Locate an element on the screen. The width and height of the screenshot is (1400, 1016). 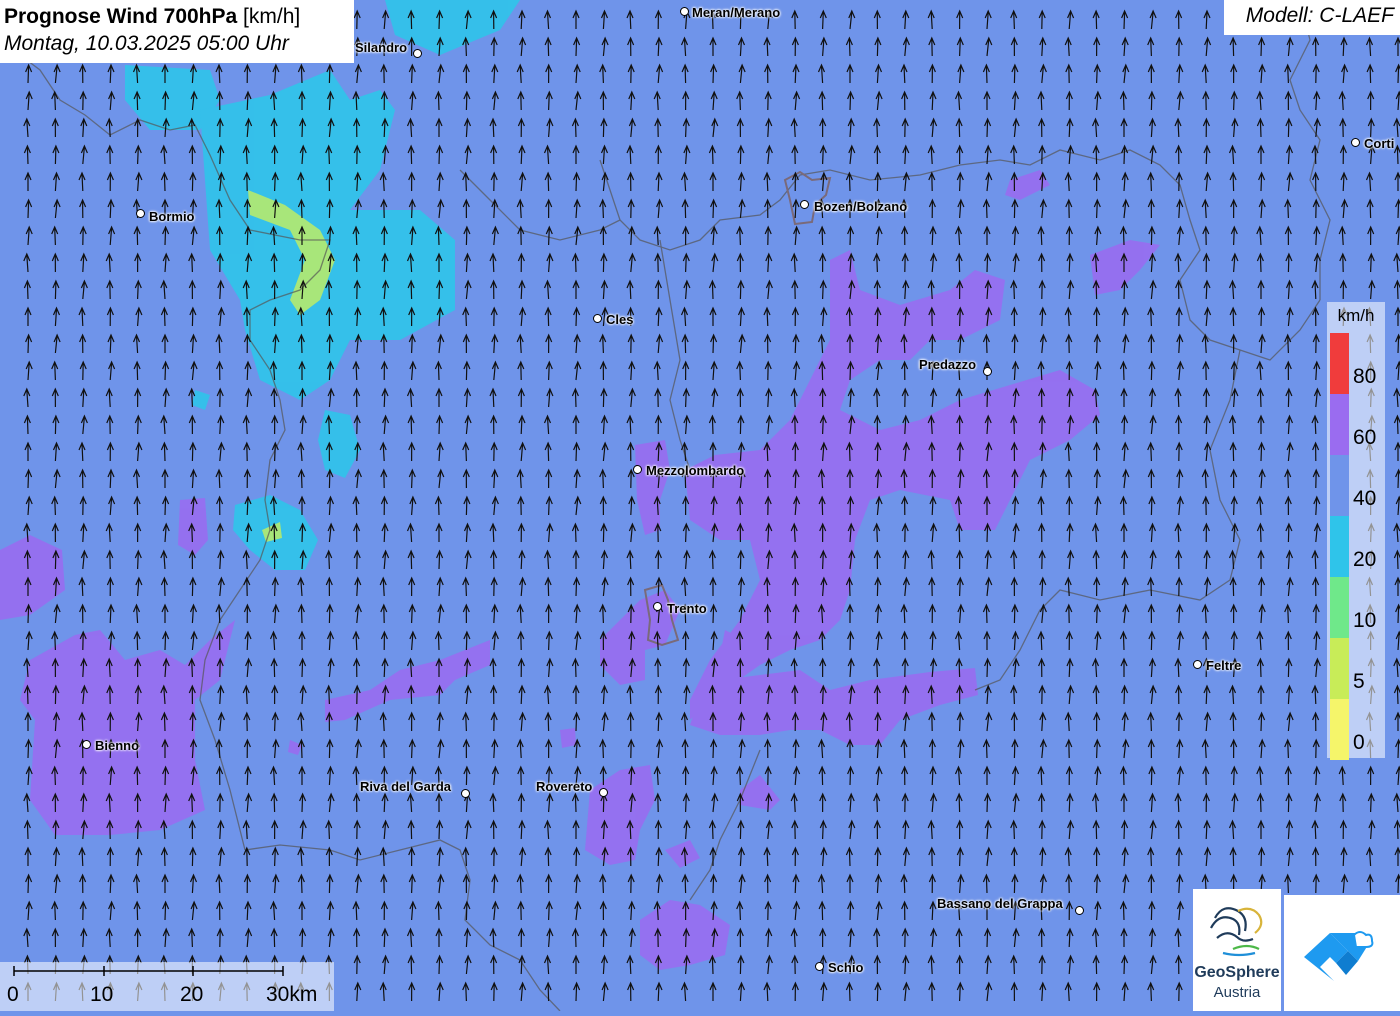
legend-label: 0 is located at coordinates (1359, 742).